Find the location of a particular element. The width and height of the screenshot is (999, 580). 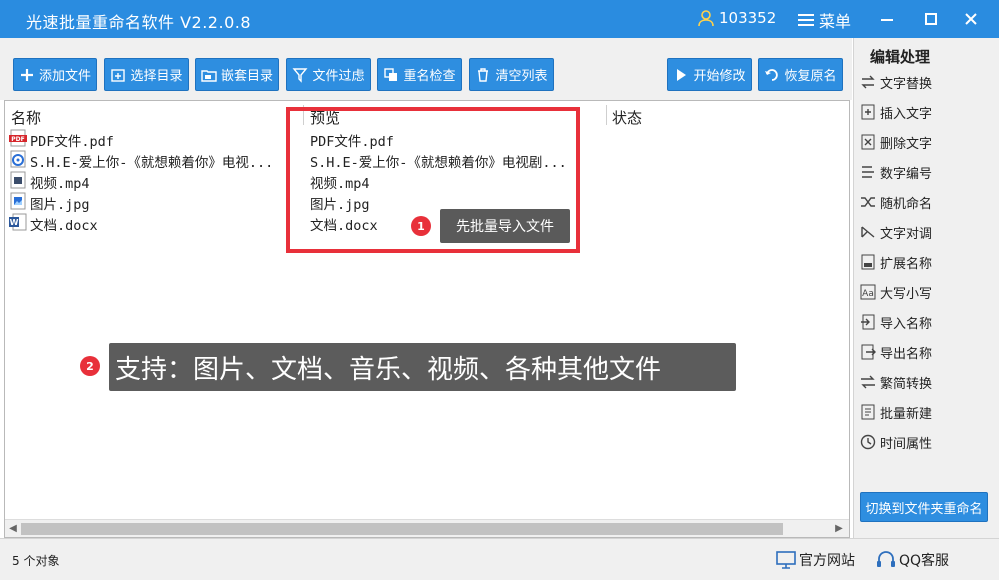

nested-folder-icon is located at coordinates (209, 75).